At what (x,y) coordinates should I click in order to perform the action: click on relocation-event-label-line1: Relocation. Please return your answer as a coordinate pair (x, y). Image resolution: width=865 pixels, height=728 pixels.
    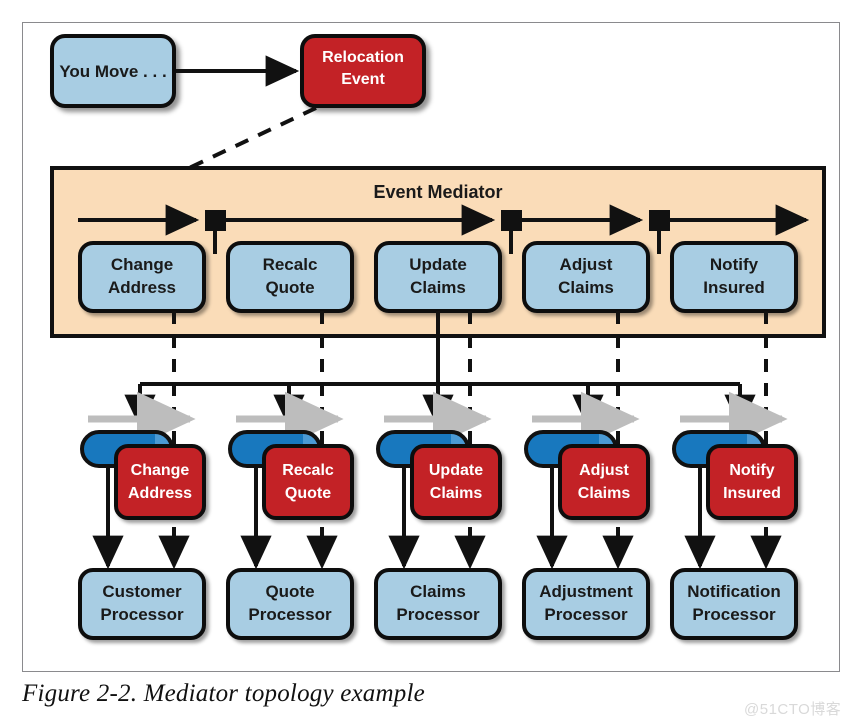
    Looking at the image, I should click on (363, 57).